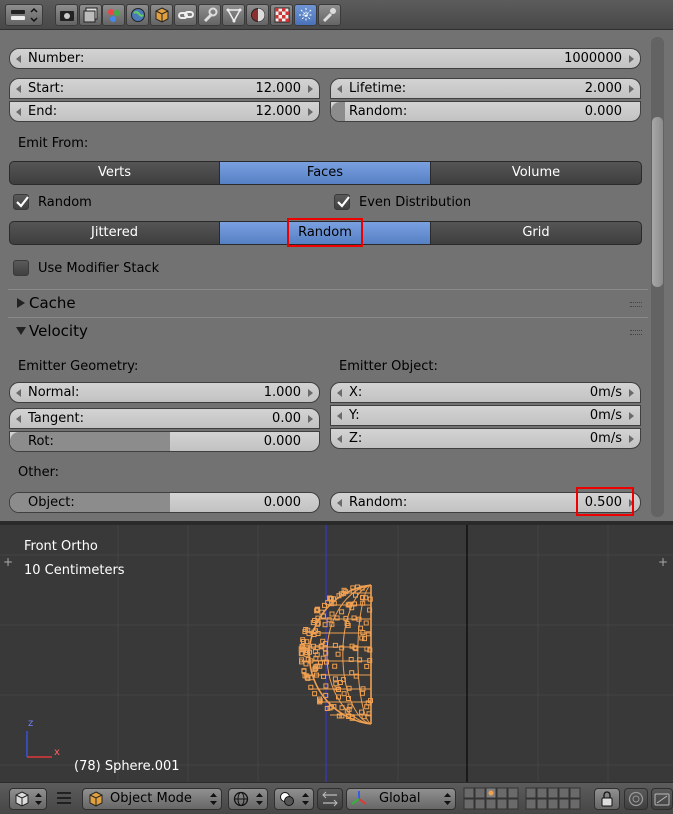 The height and width of the screenshot is (814, 673). I want to click on emit-from-faces-button: Faces, so click(325, 173).